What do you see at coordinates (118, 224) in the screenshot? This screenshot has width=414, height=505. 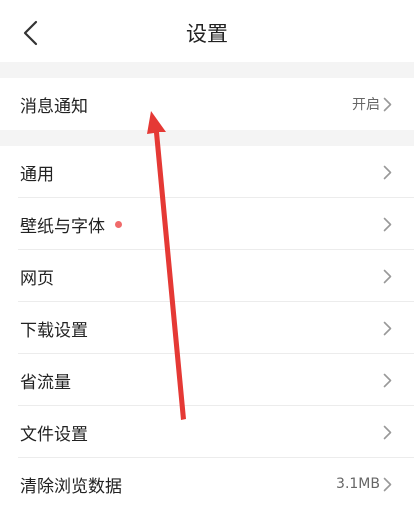 I see `new-badge-dot` at bounding box center [118, 224].